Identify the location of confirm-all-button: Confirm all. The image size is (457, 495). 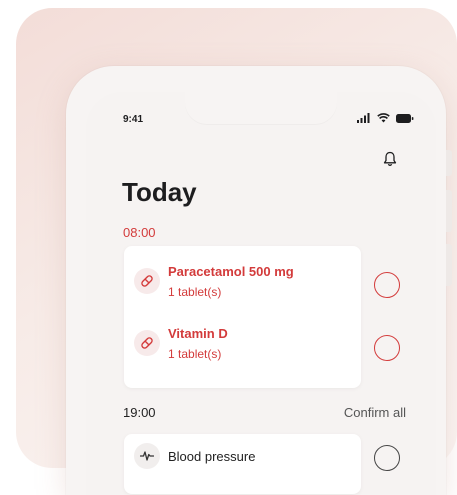
(375, 412).